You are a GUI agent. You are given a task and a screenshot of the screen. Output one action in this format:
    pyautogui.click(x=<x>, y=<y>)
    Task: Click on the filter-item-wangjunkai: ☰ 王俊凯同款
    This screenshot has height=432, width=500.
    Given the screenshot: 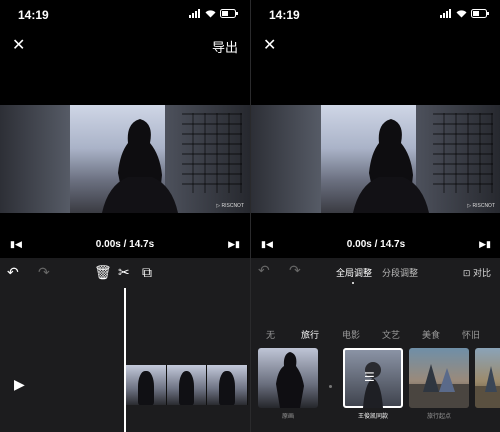 What is the action you would take?
    pyautogui.click(x=373, y=384)
    